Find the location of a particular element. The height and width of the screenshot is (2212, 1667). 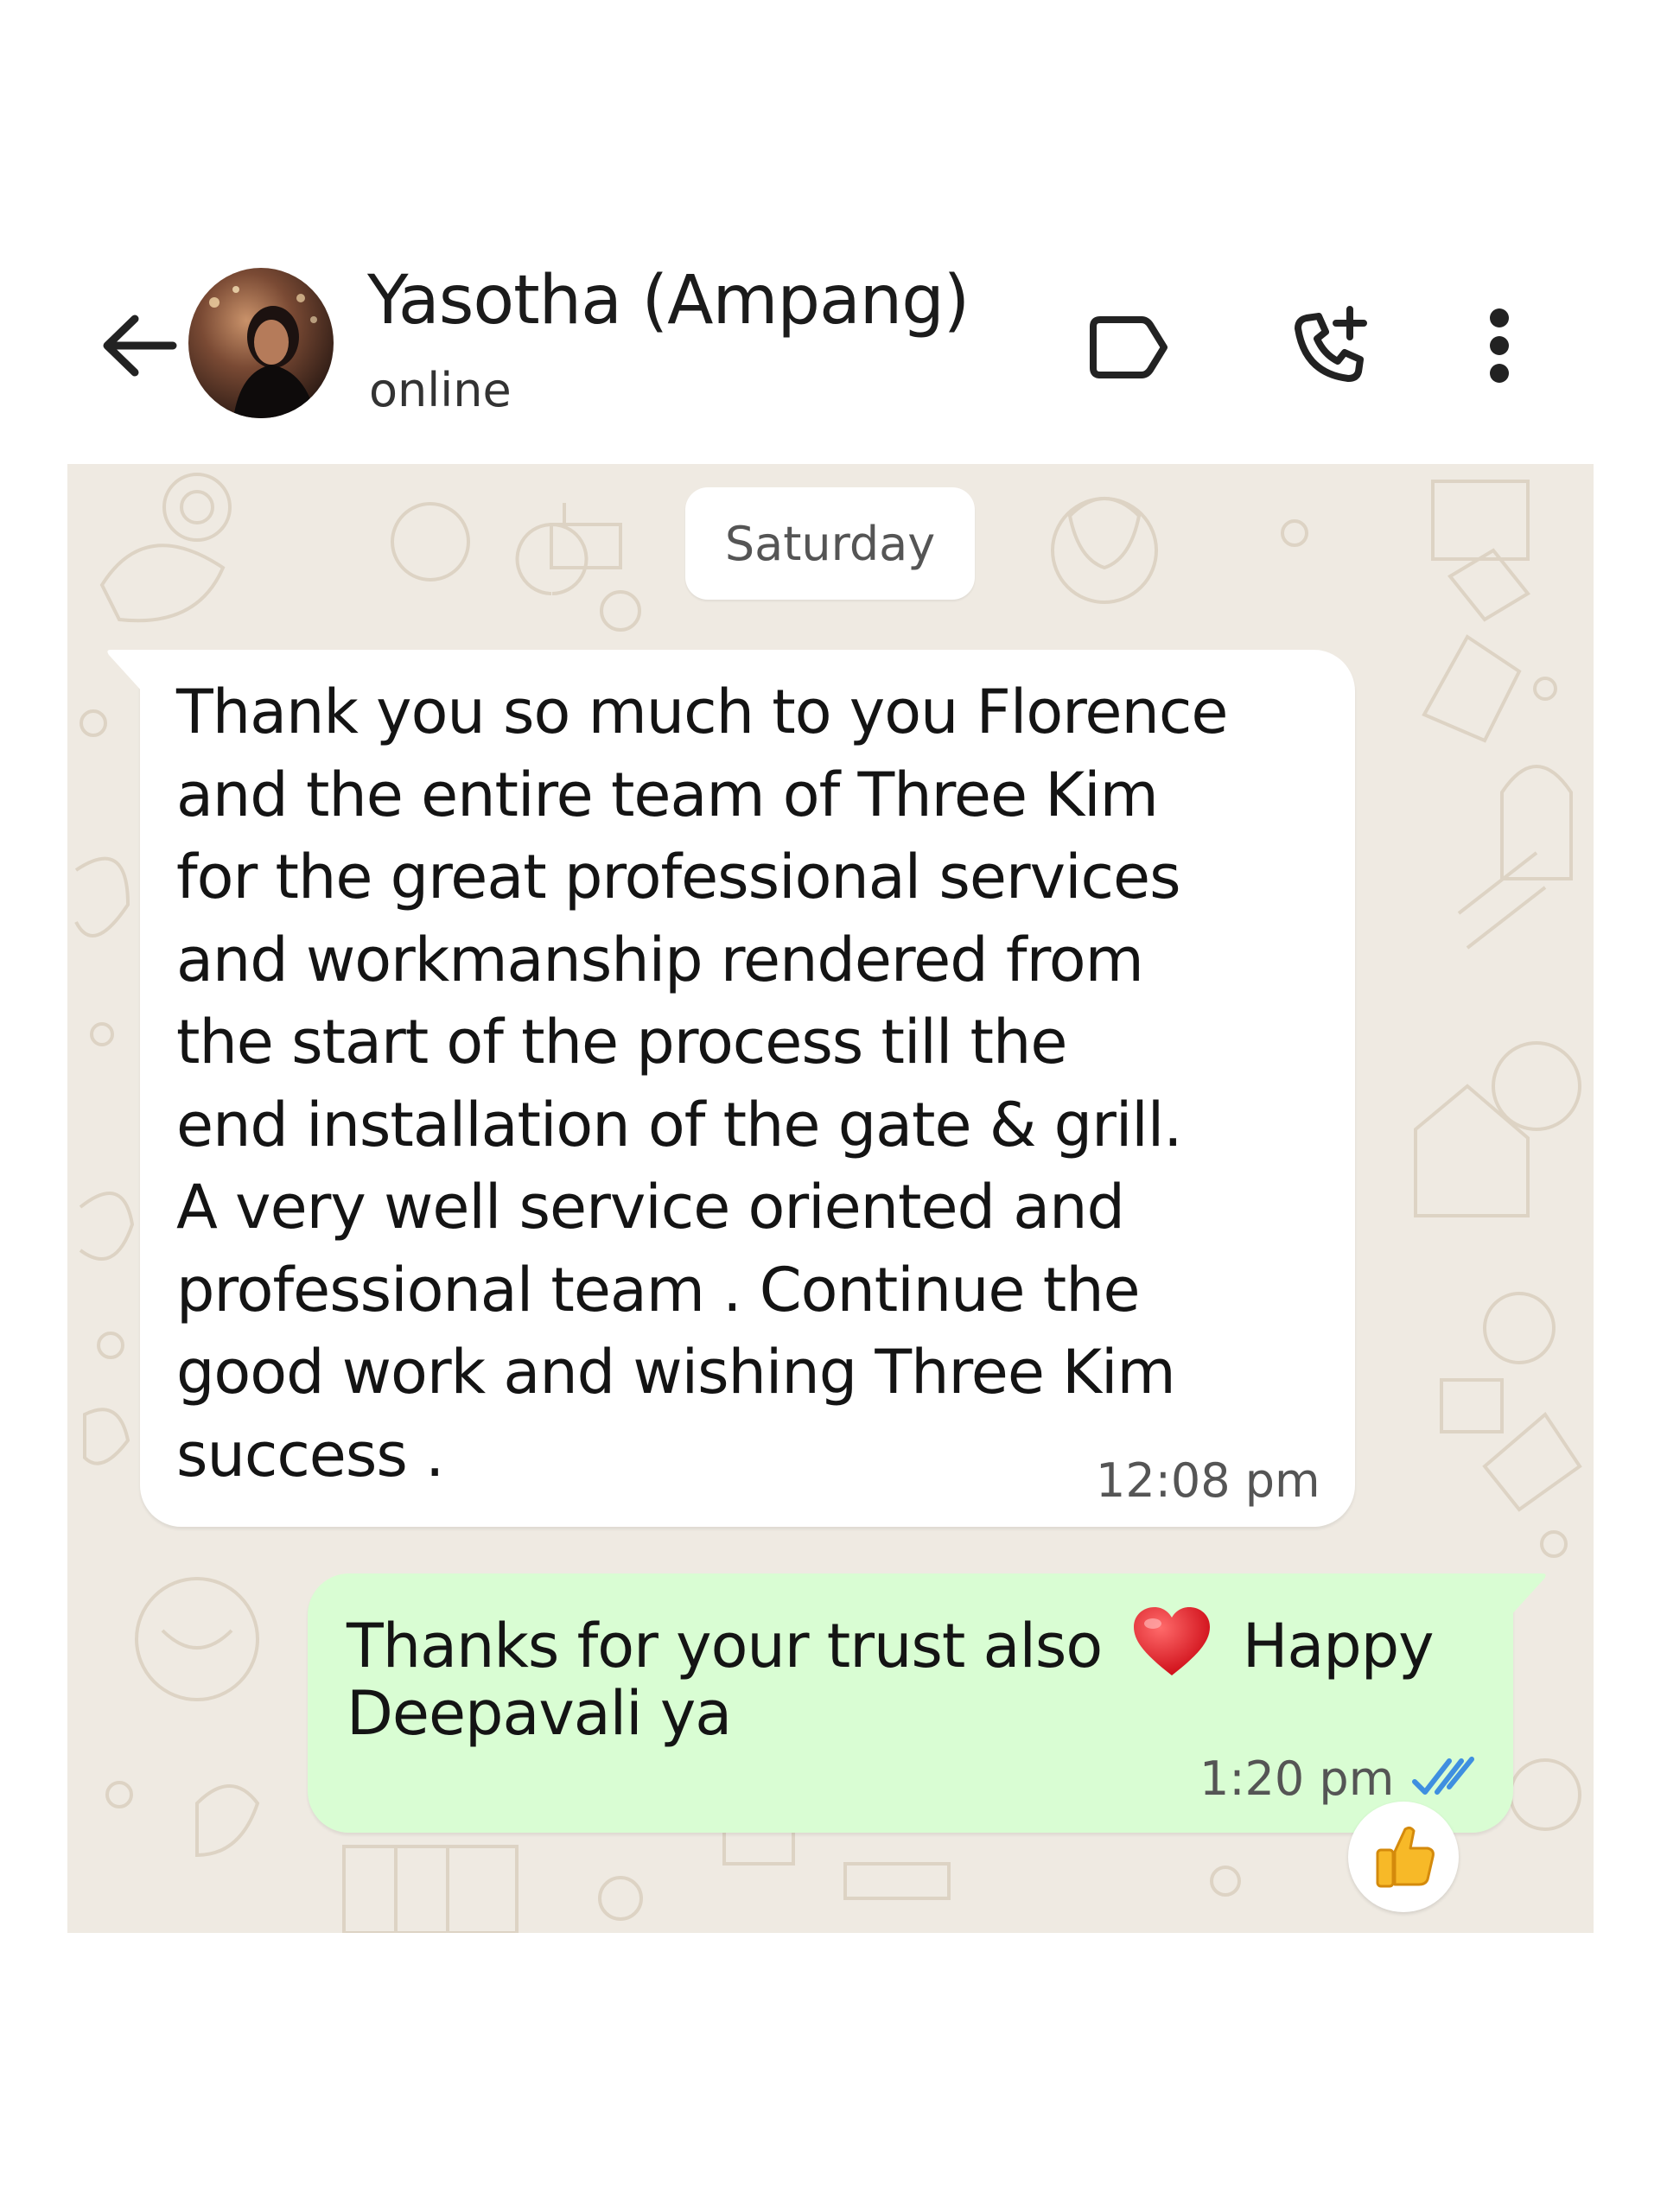

outgoing-text: Thanks for your trust also is located at coordinates (725, 1646).